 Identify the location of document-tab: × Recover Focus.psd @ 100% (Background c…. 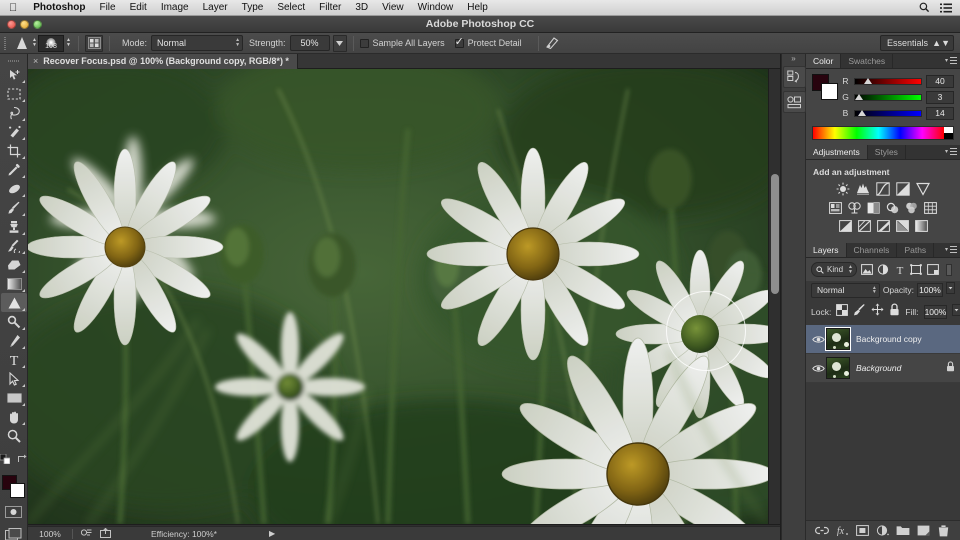
(163, 61).